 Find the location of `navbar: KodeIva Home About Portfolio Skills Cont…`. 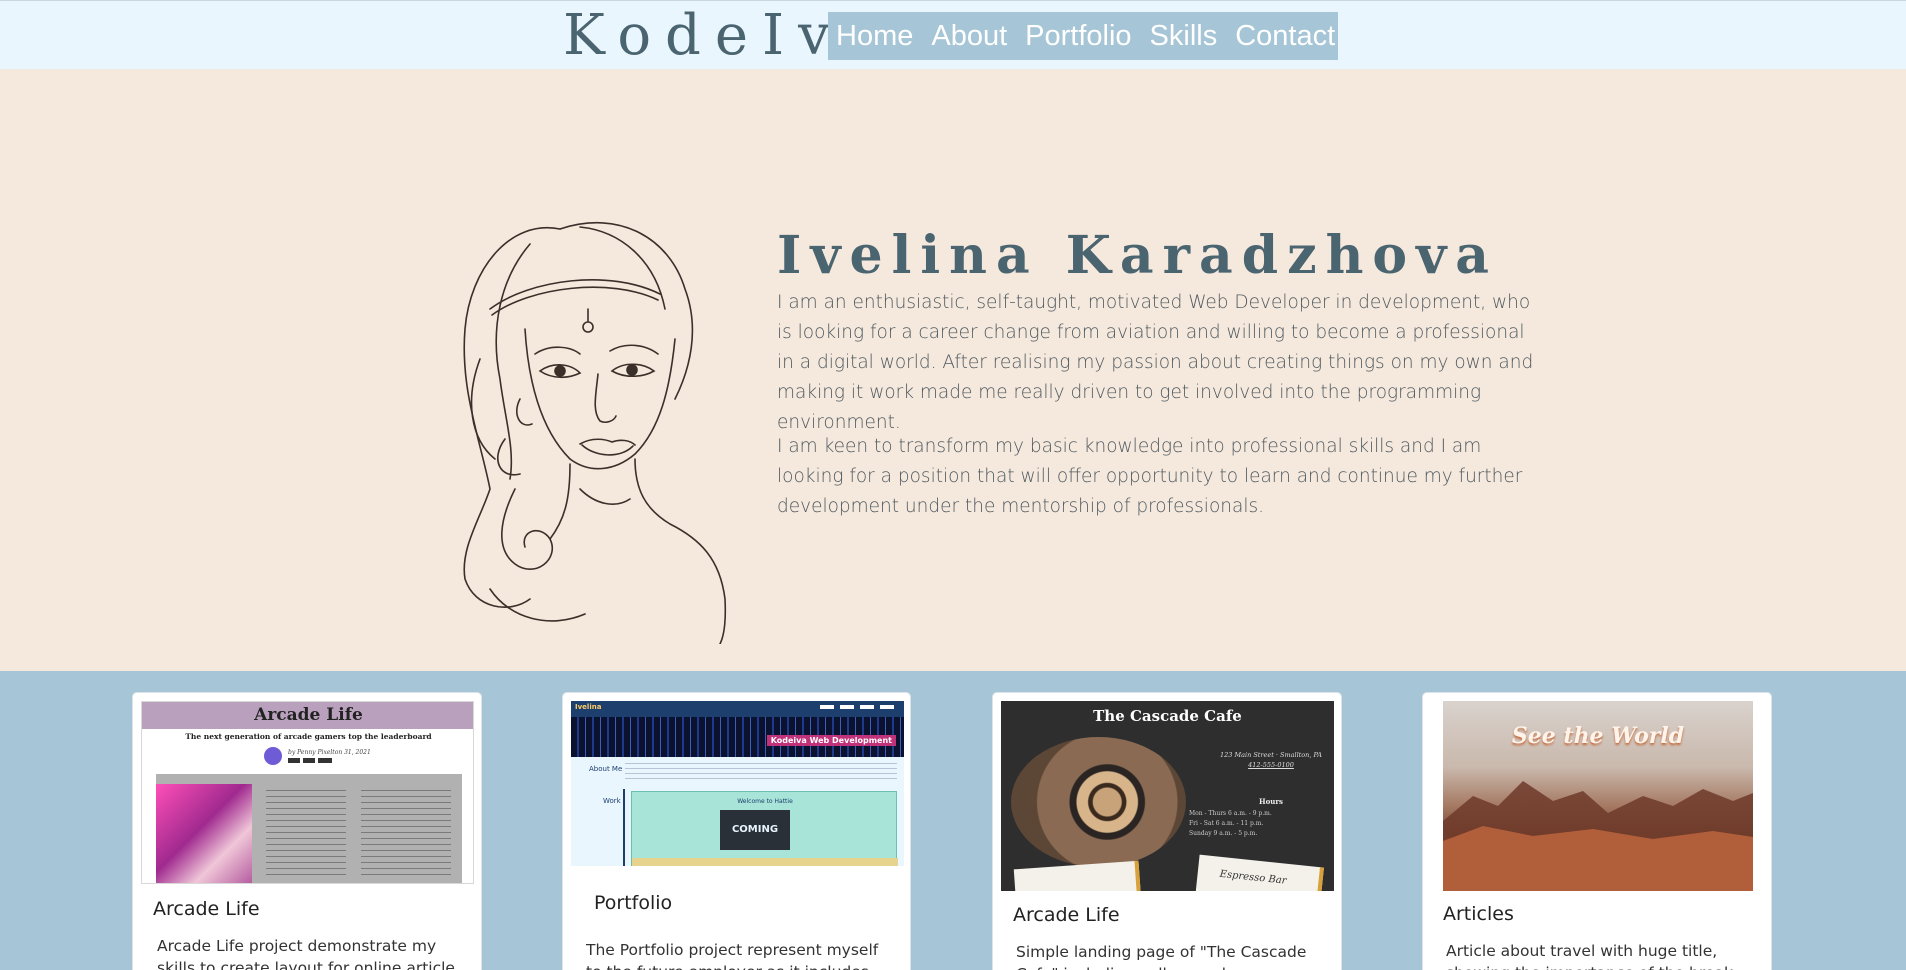

navbar: KodeIva Home About Portfolio Skills Cont… is located at coordinates (953, 34).